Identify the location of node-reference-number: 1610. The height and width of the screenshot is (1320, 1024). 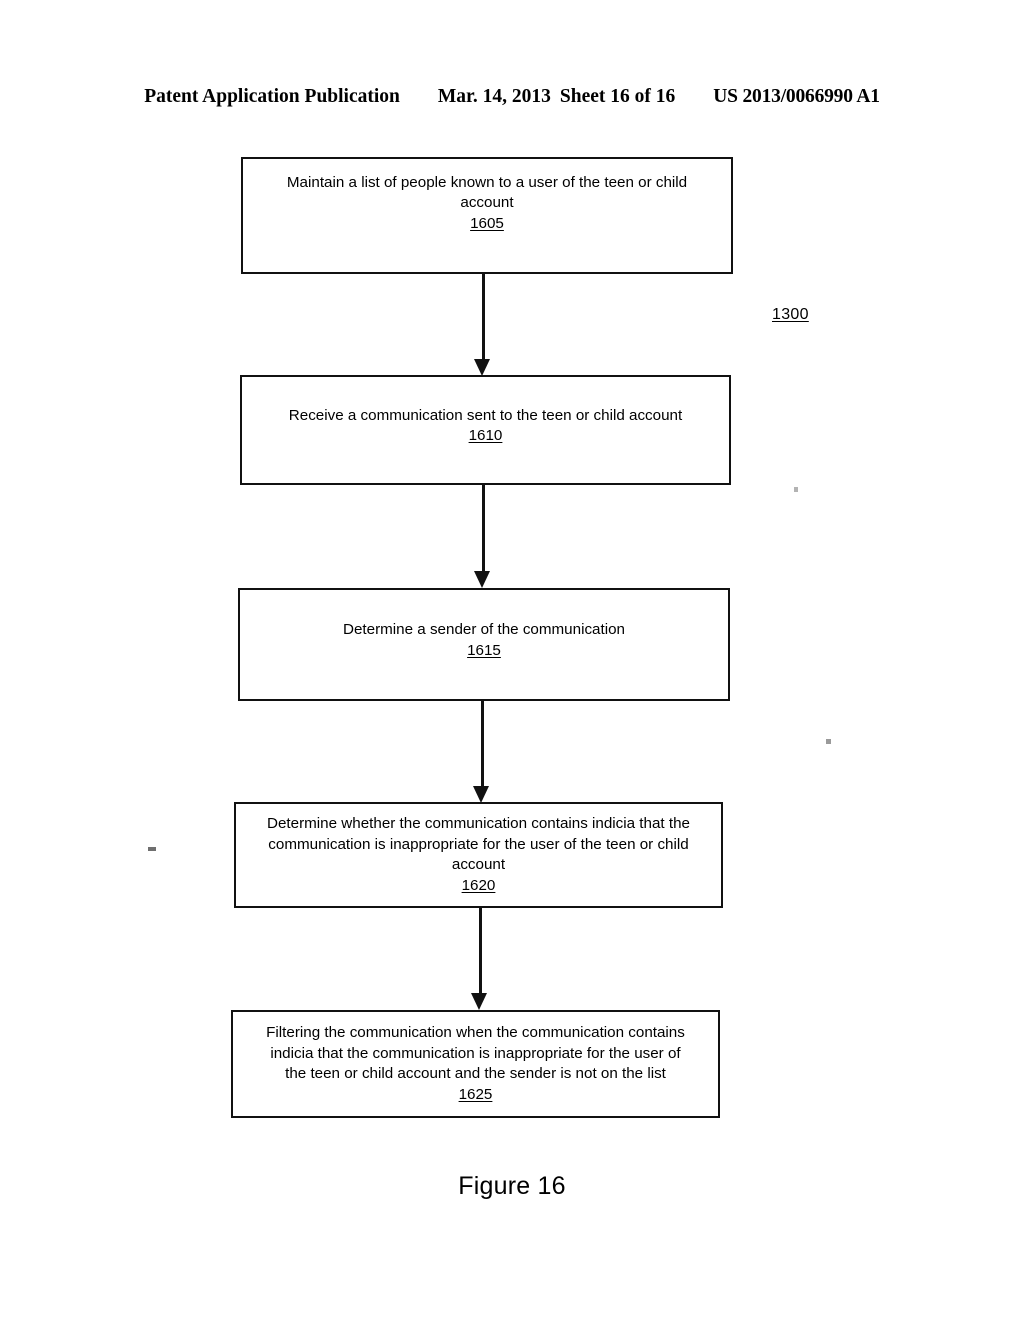
(485, 435).